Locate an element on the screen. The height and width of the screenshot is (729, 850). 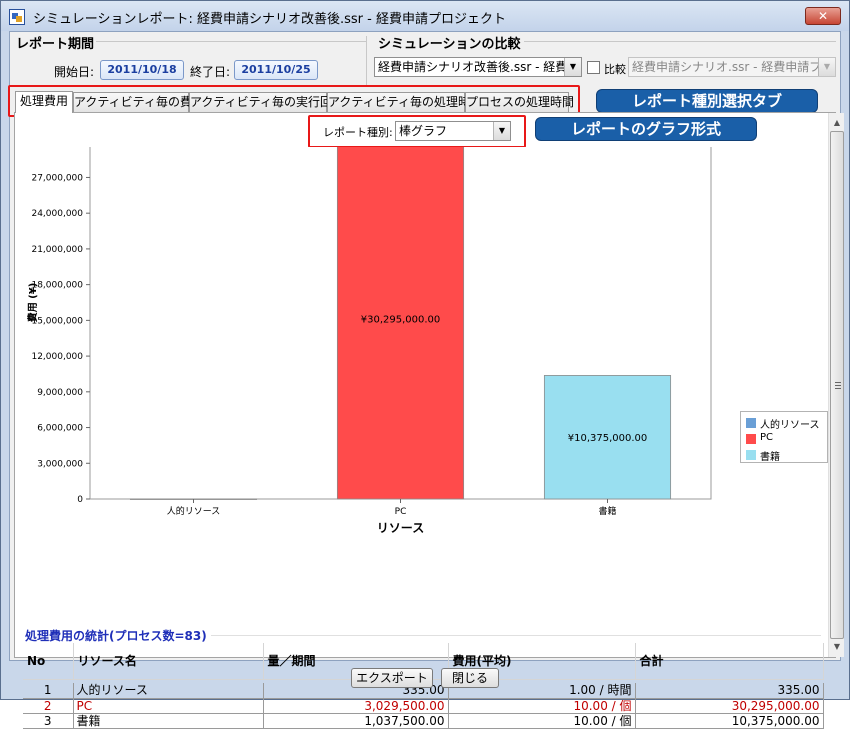
y-tick-label: 24,000,000 is located at coordinates (57, 214).